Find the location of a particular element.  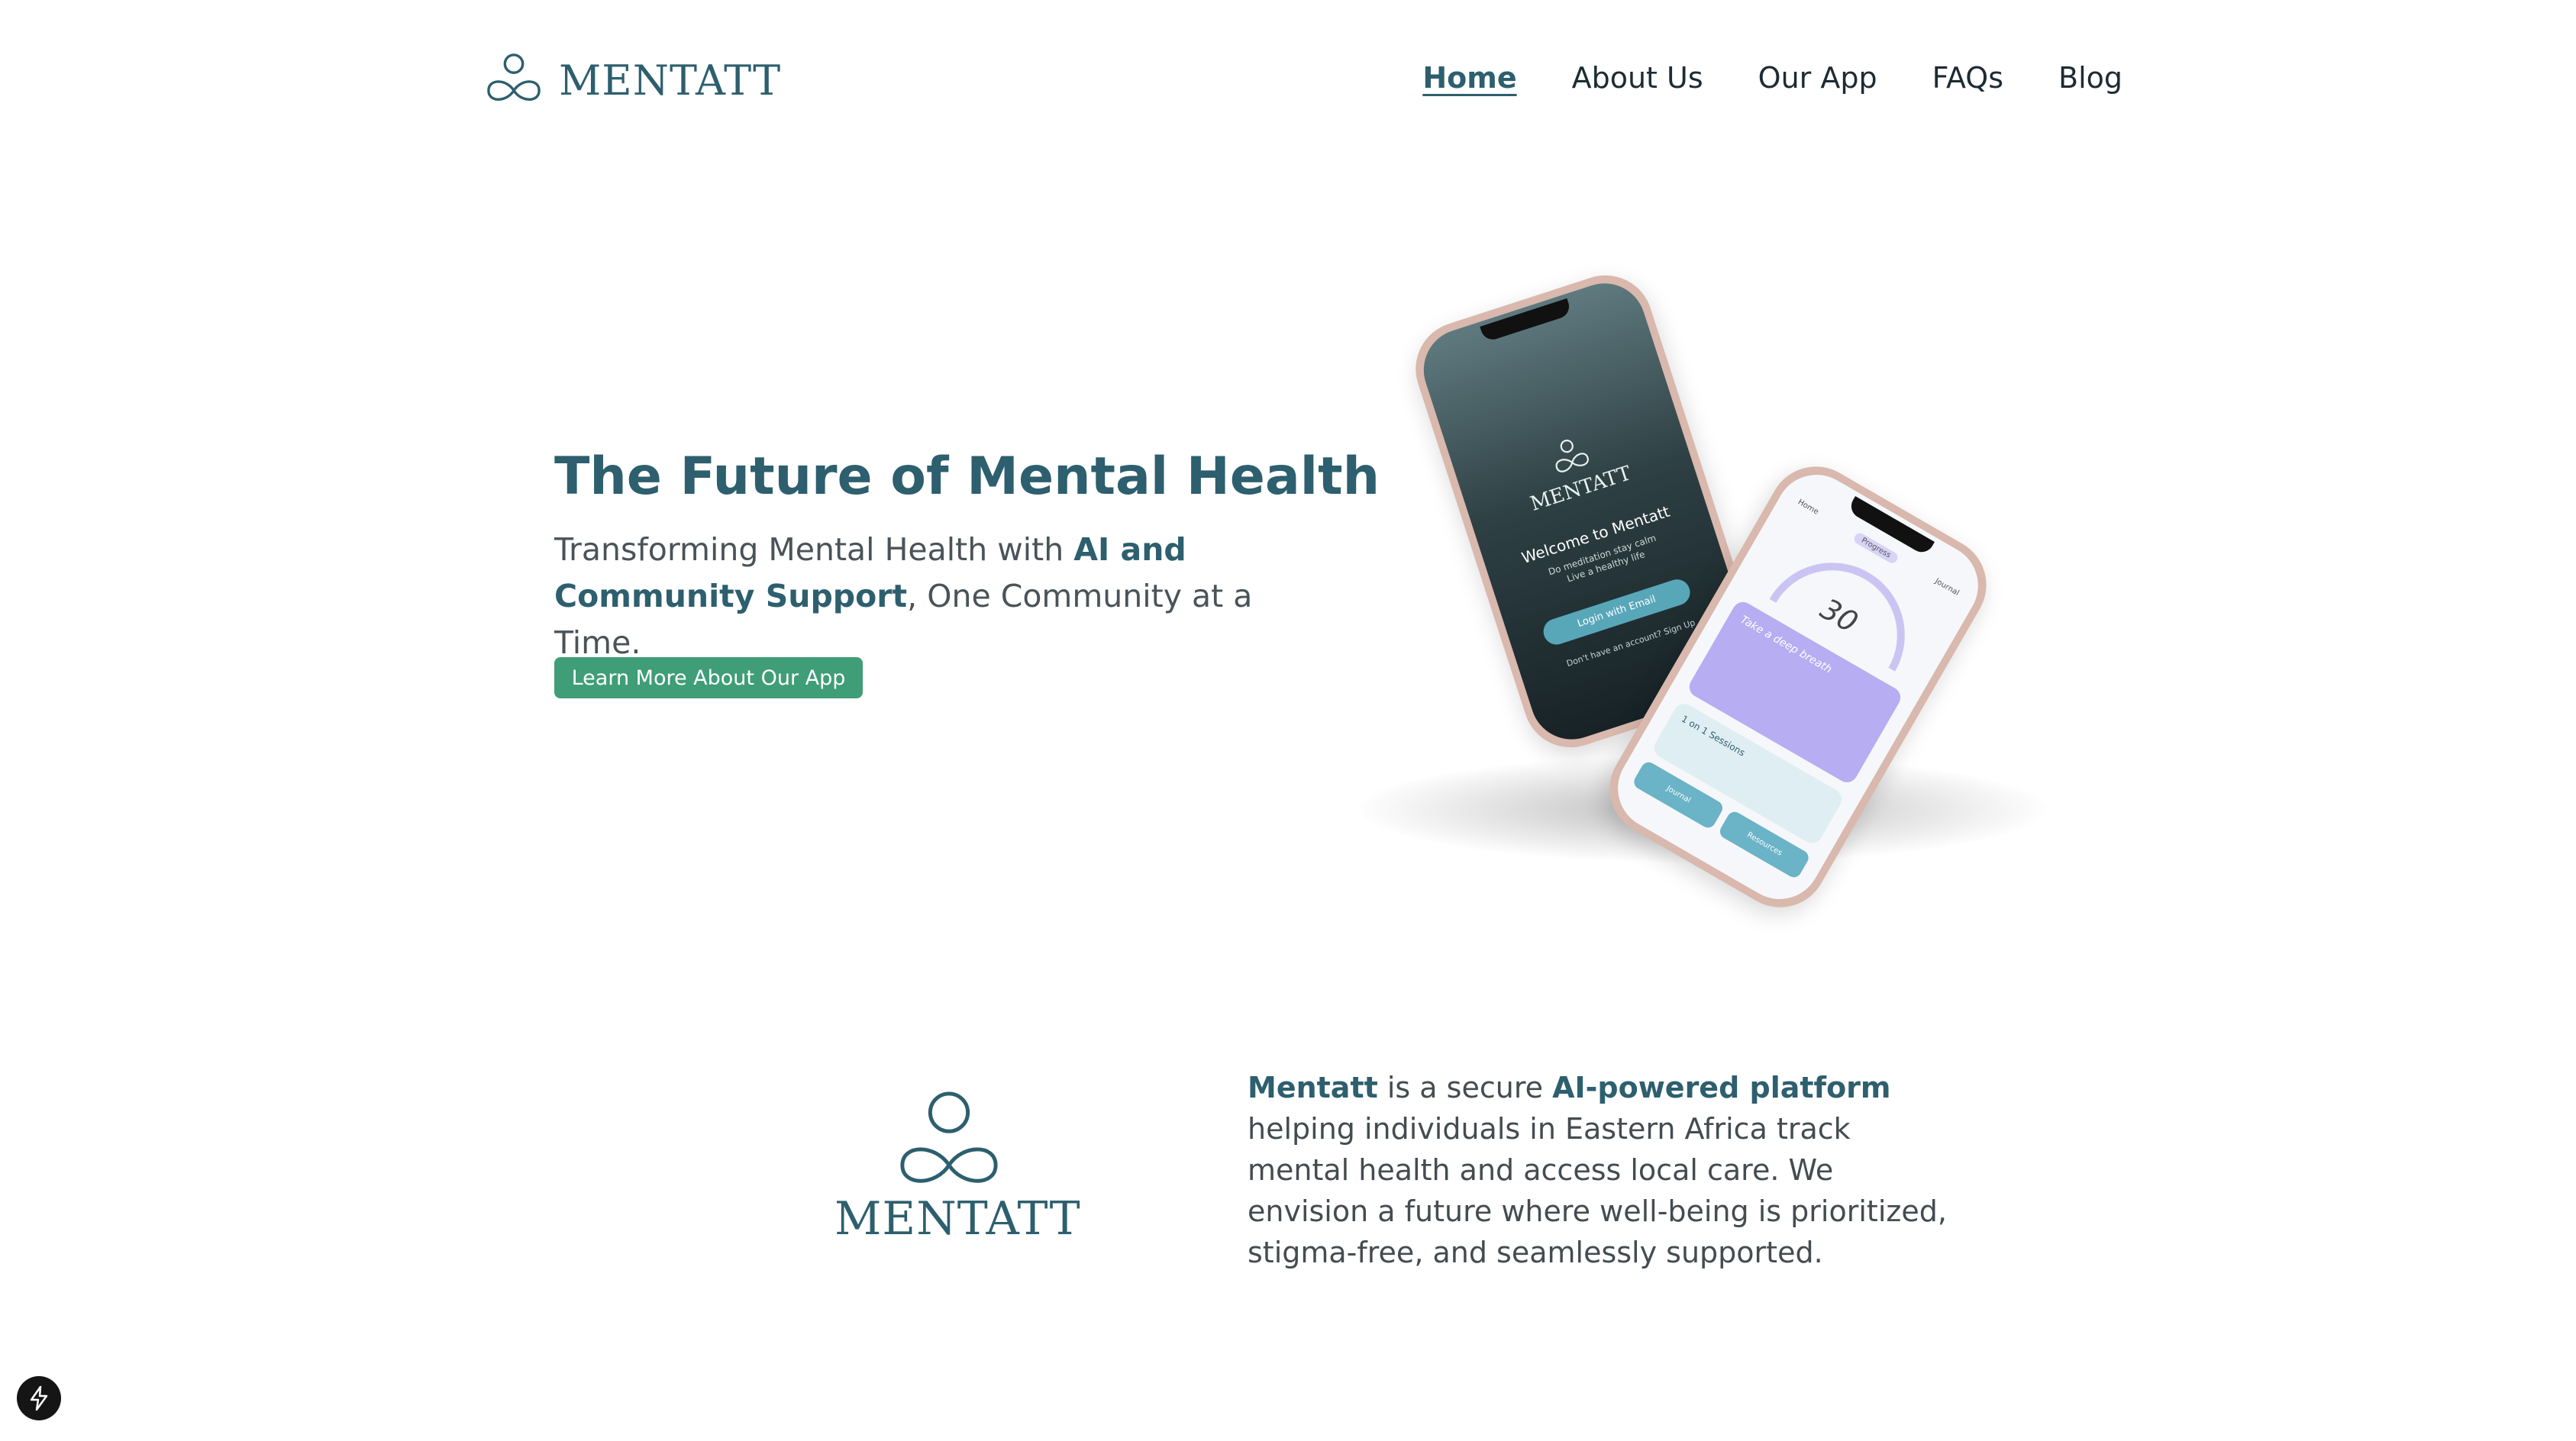

brand-logo-link: MENTATT is located at coordinates (632, 80).